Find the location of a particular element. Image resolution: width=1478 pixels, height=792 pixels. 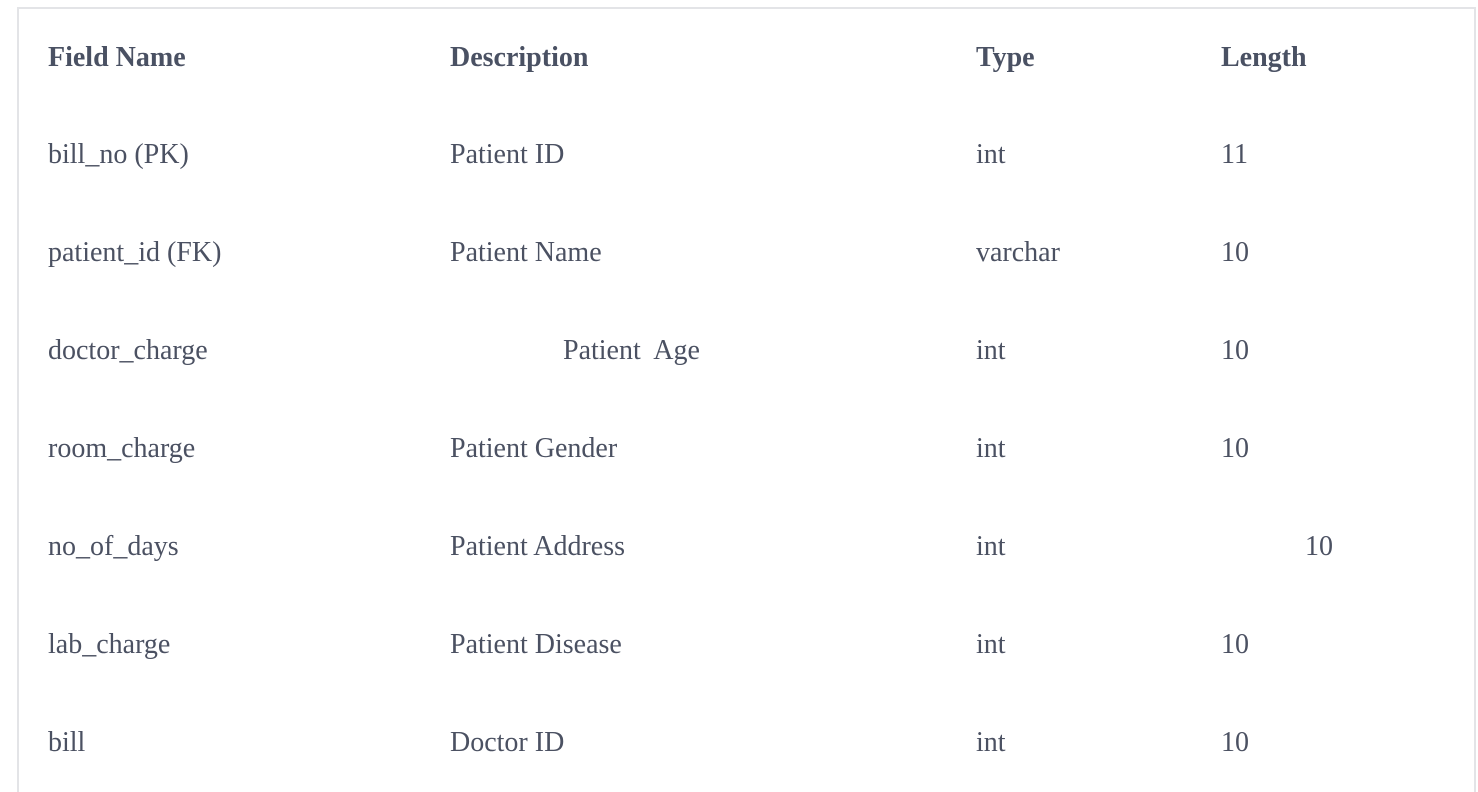

cell-description: Patient Age is located at coordinates (631, 350).